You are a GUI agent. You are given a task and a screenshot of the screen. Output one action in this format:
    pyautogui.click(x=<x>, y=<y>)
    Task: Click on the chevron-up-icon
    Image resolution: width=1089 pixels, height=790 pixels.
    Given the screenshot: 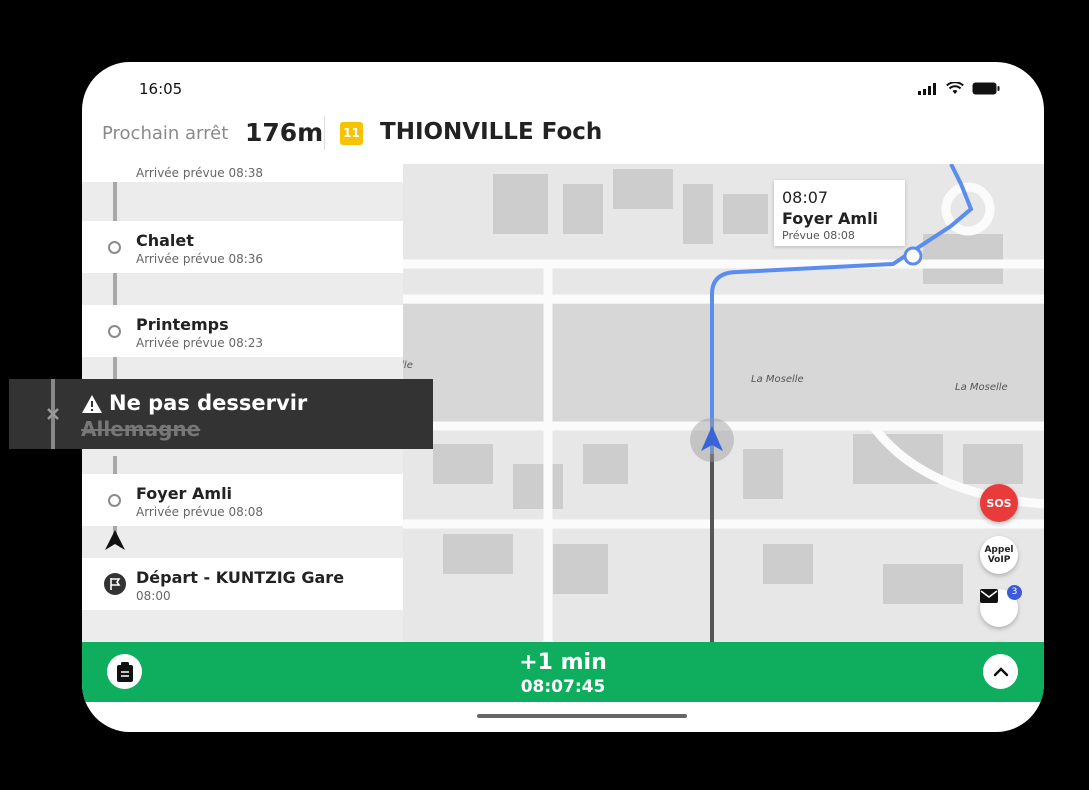 What is the action you would take?
    pyautogui.click(x=1000, y=671)
    